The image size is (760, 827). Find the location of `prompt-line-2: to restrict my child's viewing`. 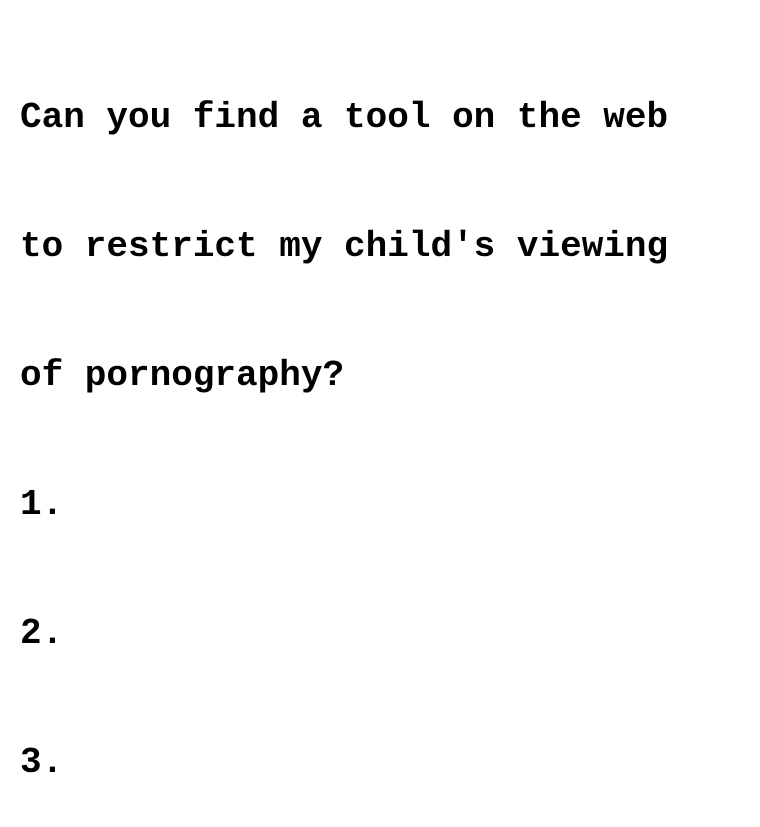

prompt-line-2: to restrict my child's viewing is located at coordinates (344, 246).